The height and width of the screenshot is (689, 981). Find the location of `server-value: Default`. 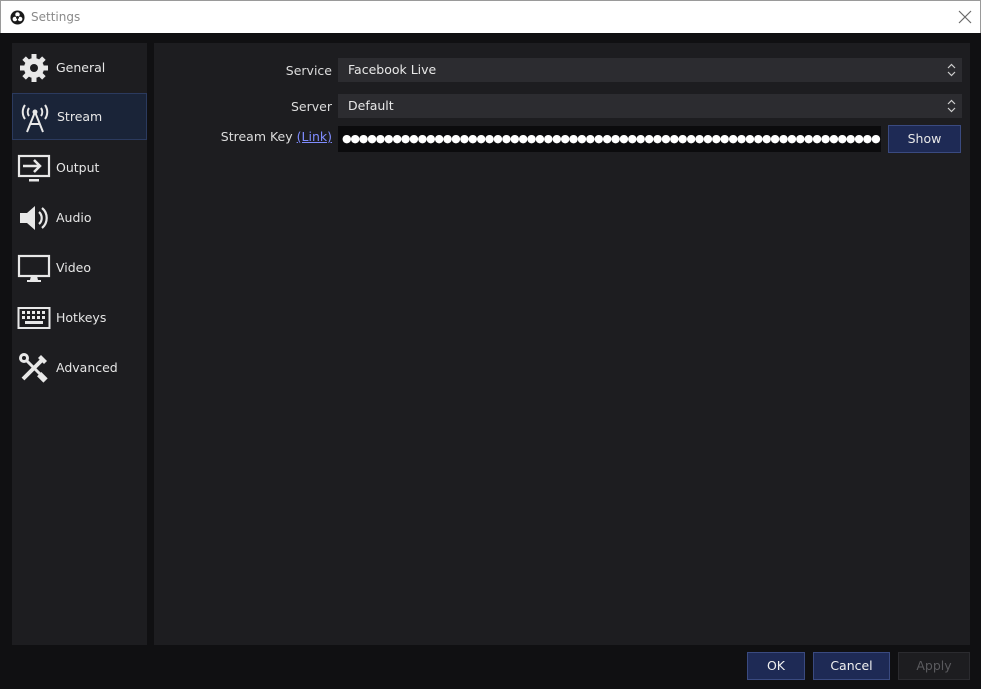

server-value: Default is located at coordinates (371, 105).